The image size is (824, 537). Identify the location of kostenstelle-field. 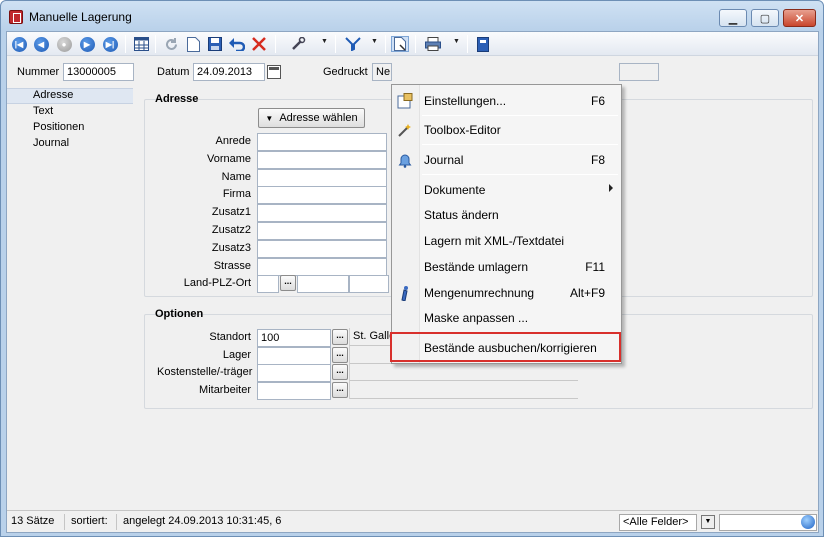
(294, 373).